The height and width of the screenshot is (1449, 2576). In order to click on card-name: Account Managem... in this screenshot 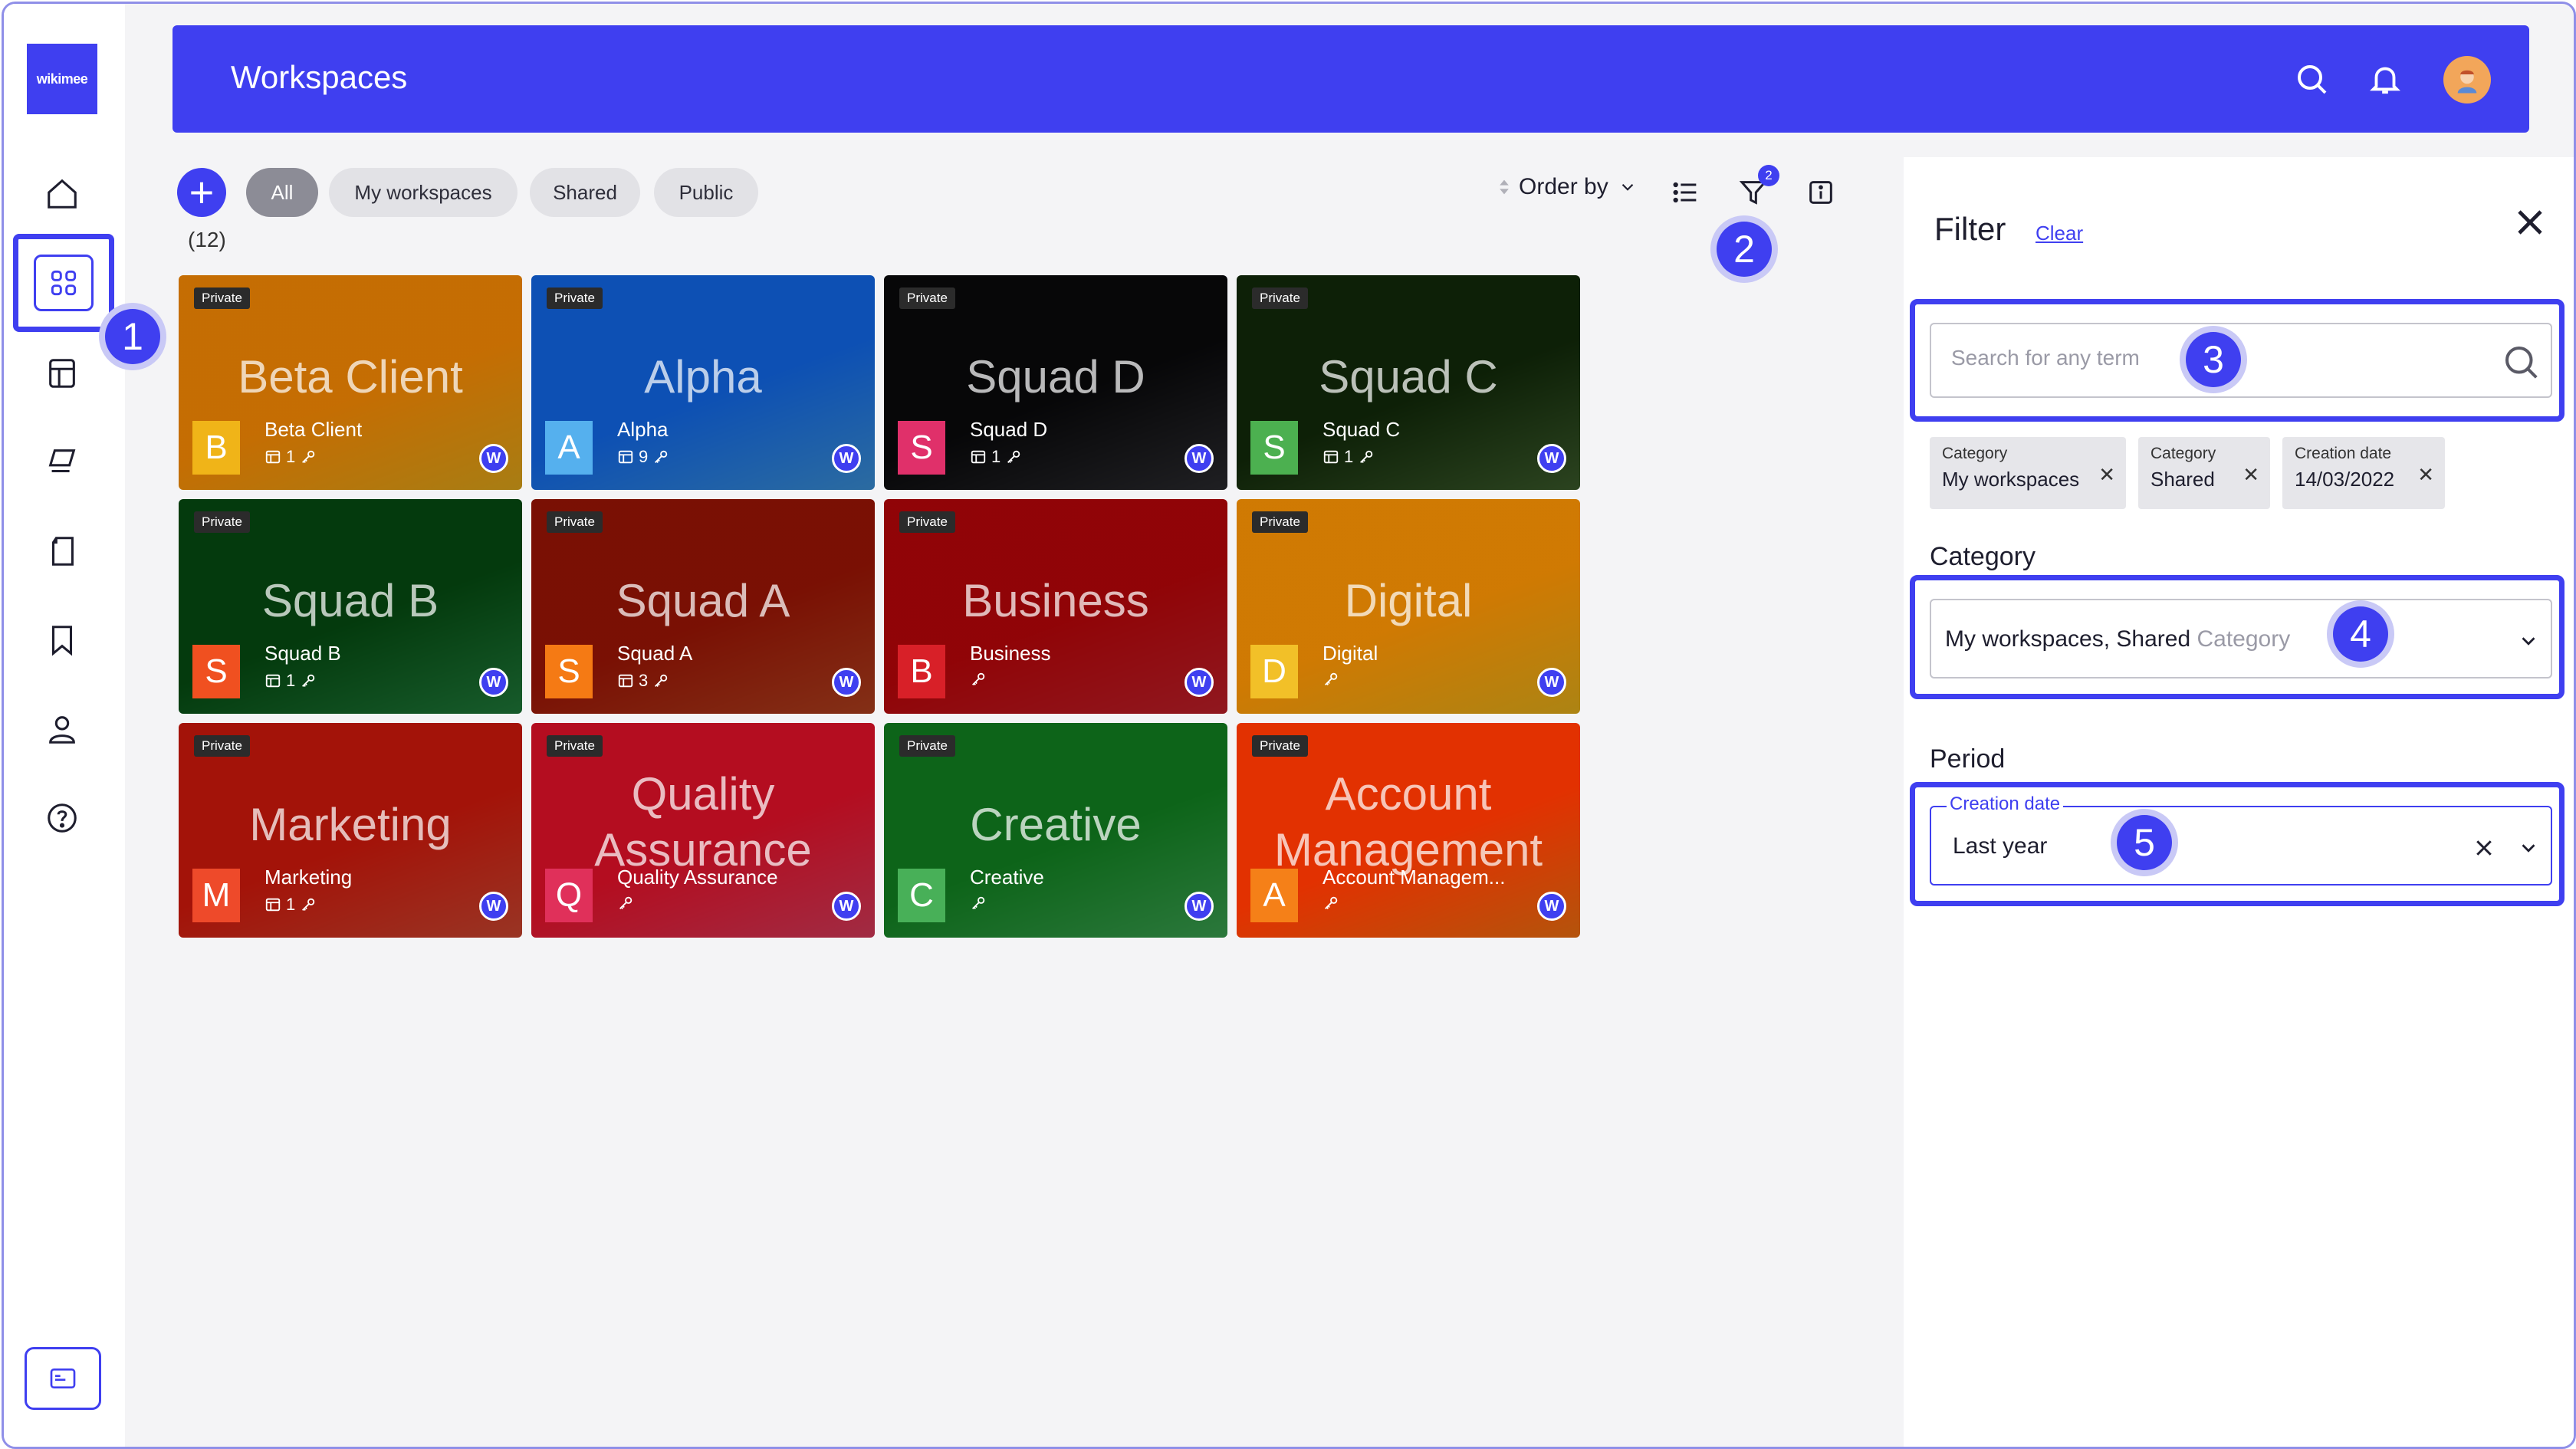, I will do `click(1414, 877)`.